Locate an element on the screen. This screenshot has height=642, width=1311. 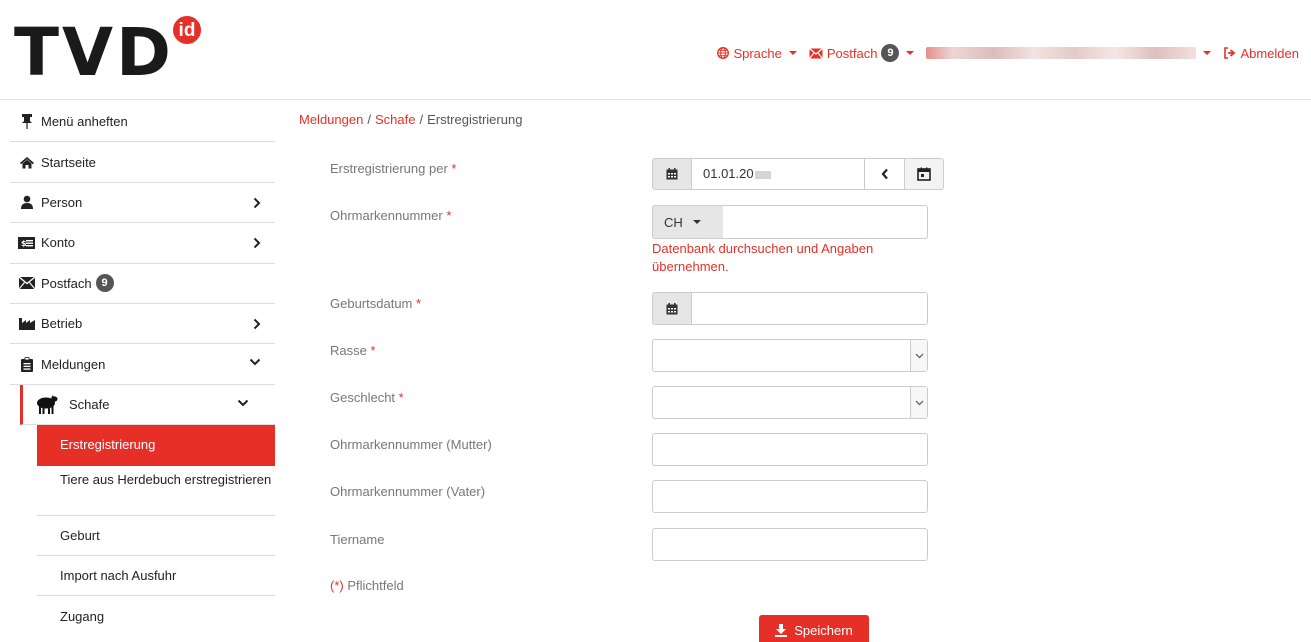
breed-select is located at coordinates (790, 355).